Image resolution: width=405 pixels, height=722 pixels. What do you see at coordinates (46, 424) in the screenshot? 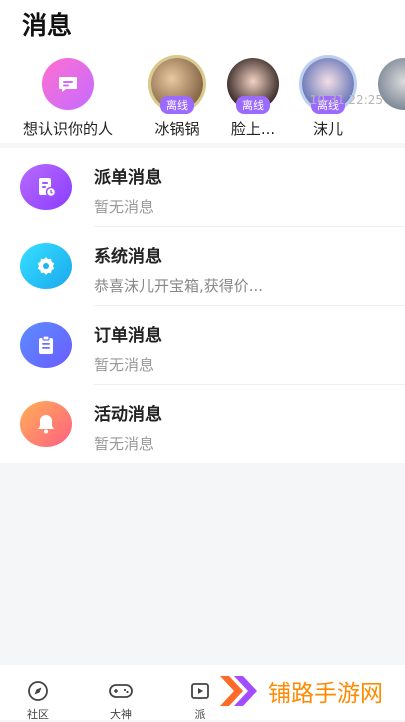
I see `bell-icon` at bounding box center [46, 424].